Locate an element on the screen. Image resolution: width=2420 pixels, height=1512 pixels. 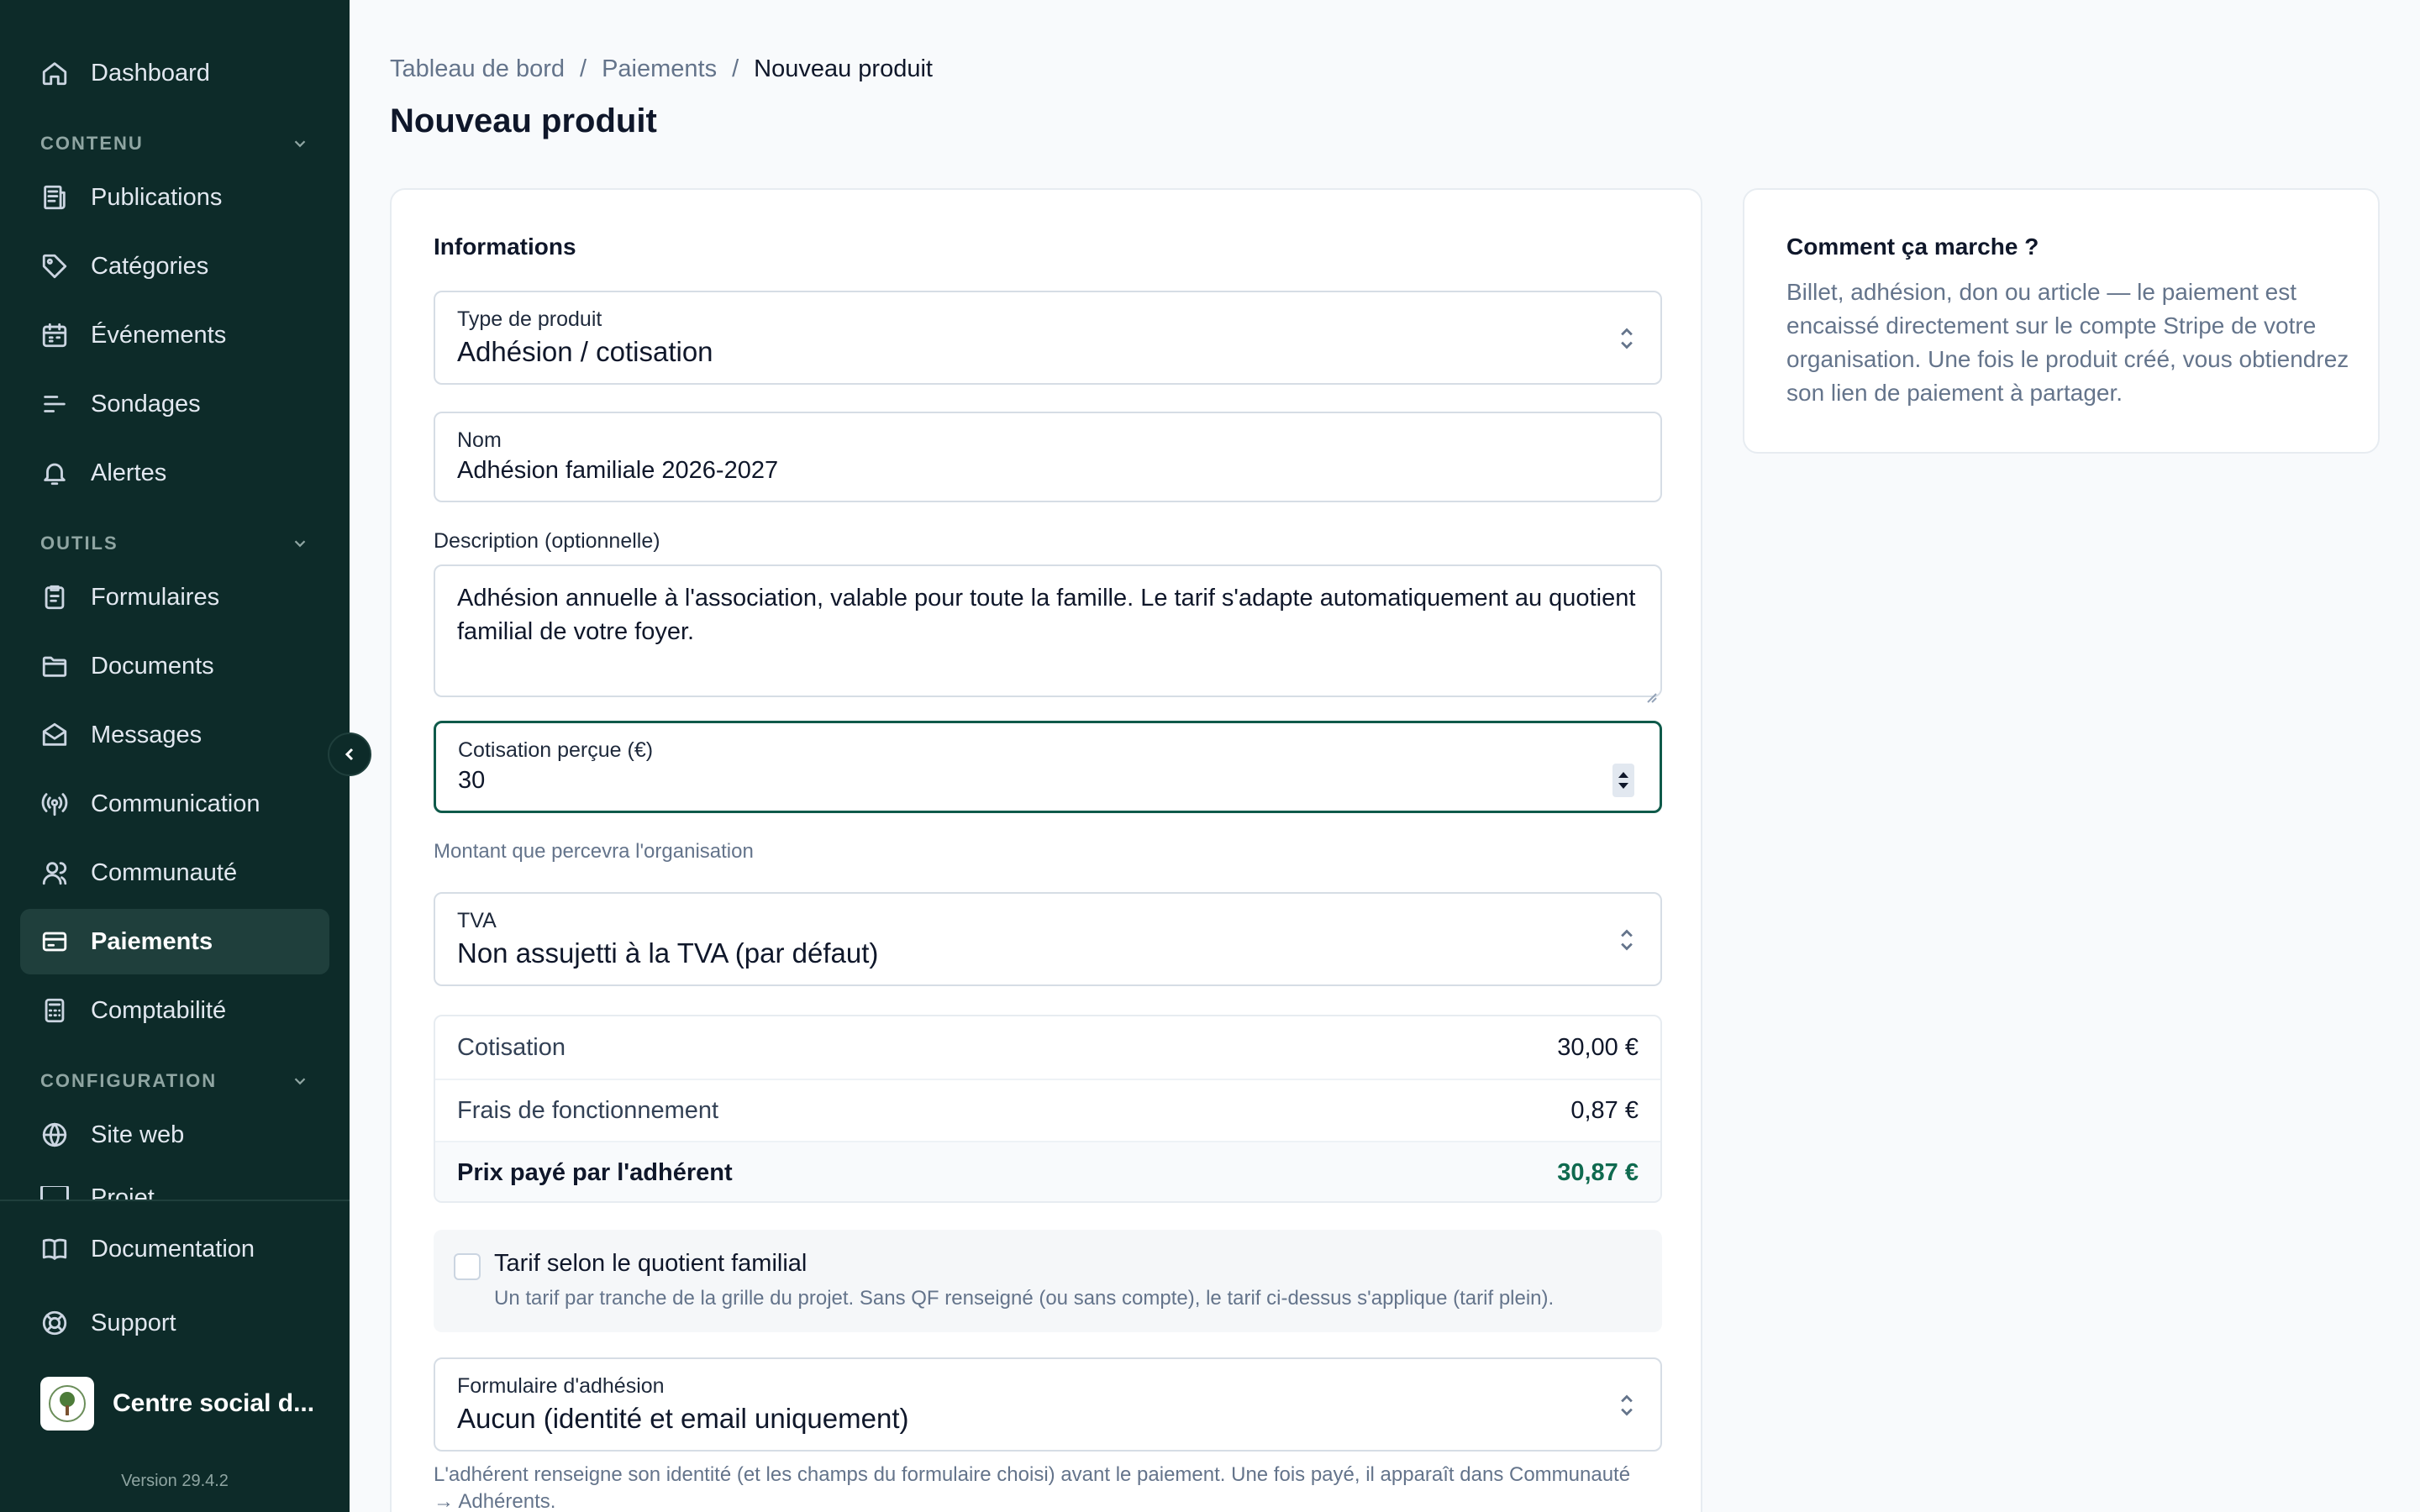
membership-form-label: Formulaire d'adhésion is located at coordinates (561, 1386).